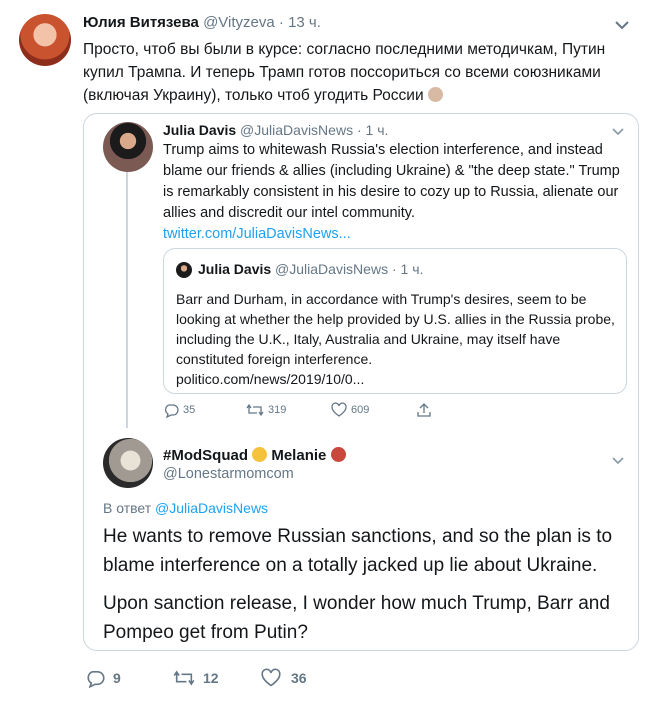 This screenshot has height=703, width=655. What do you see at coordinates (332, 269) in the screenshot?
I see `inner-author-handle: @JuliaDavisNews` at bounding box center [332, 269].